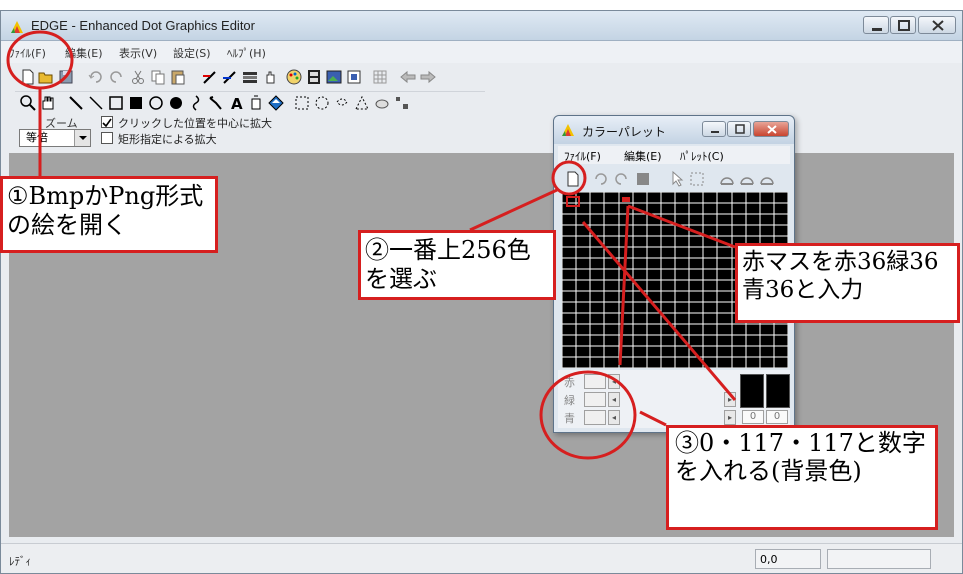 Image resolution: width=963 pixels, height=574 pixels. Describe the element at coordinates (569, 178) in the screenshot. I see `highlight-palette-new-circle` at that location.